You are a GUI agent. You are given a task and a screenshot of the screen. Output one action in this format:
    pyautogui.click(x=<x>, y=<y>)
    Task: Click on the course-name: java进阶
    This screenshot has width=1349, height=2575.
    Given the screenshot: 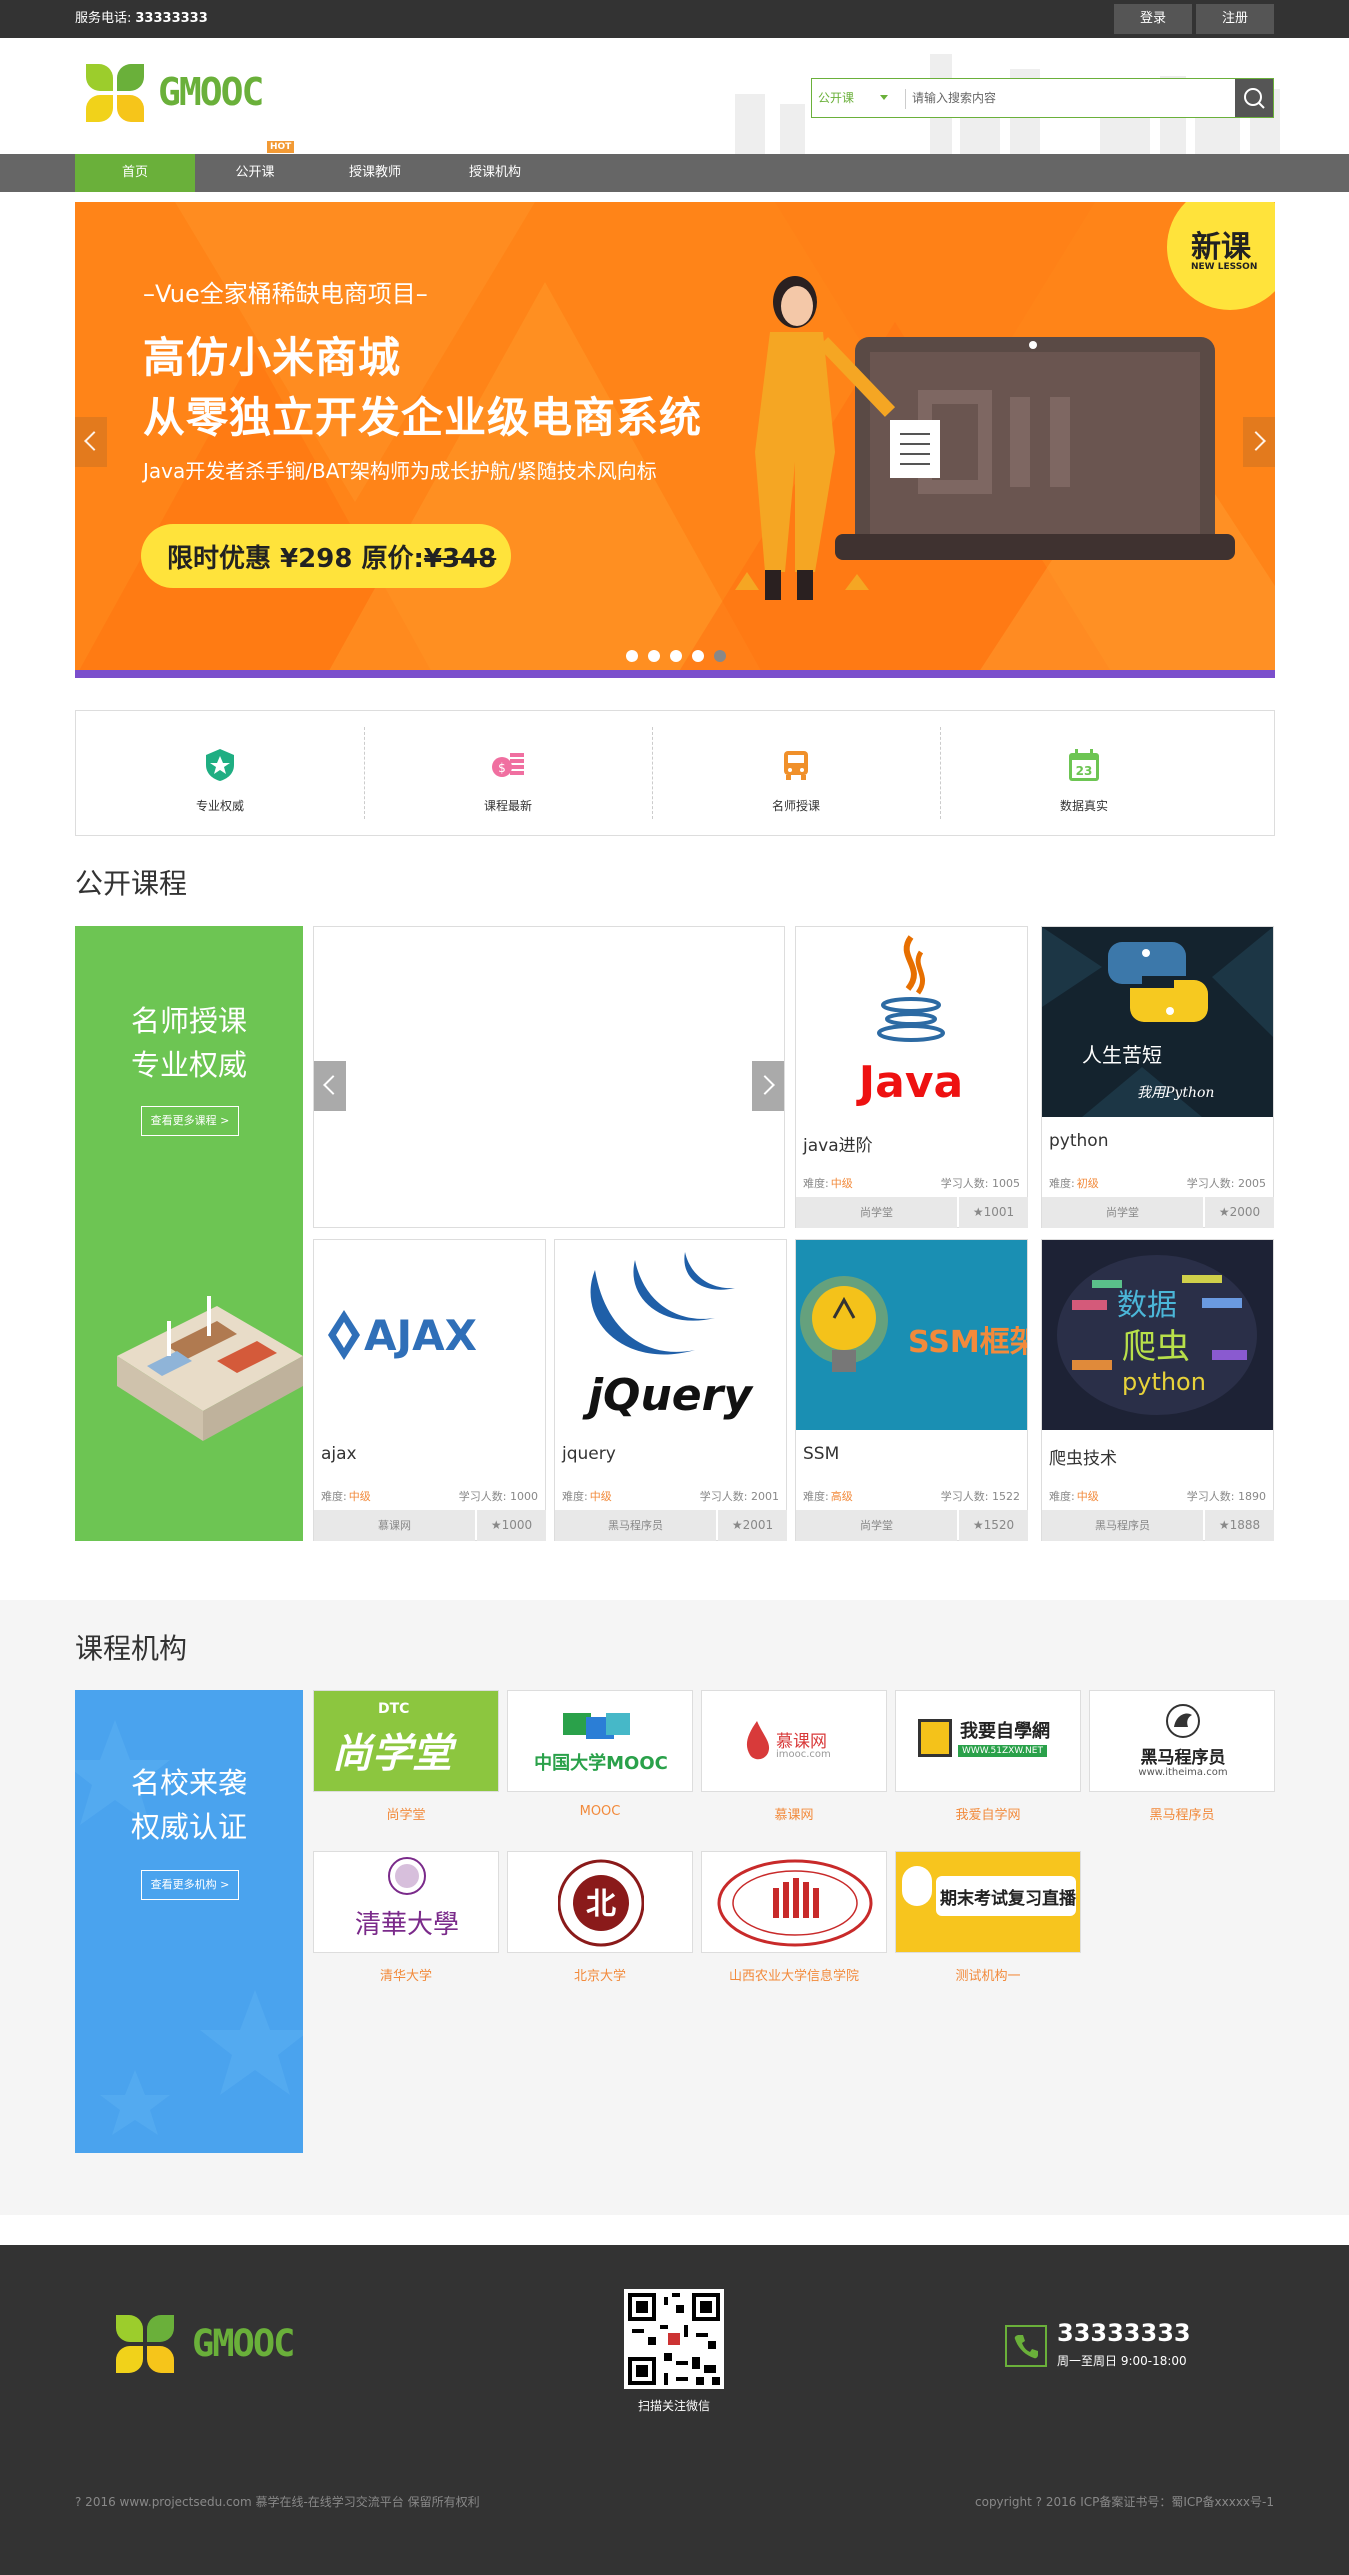 What is the action you would take?
    pyautogui.click(x=838, y=1143)
    